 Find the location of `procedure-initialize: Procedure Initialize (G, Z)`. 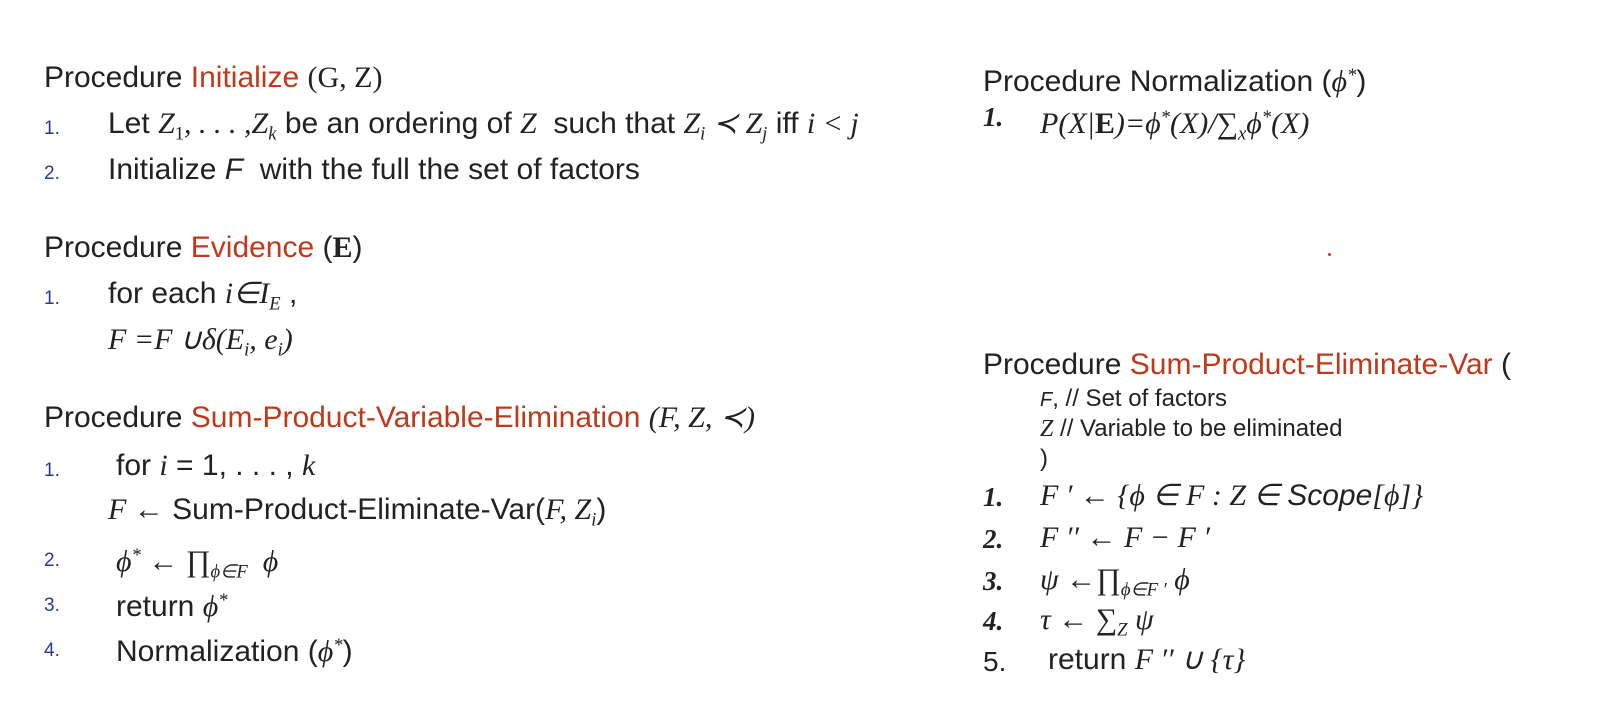

procedure-initialize: Procedure Initialize (G, Z) is located at coordinates (213, 78).